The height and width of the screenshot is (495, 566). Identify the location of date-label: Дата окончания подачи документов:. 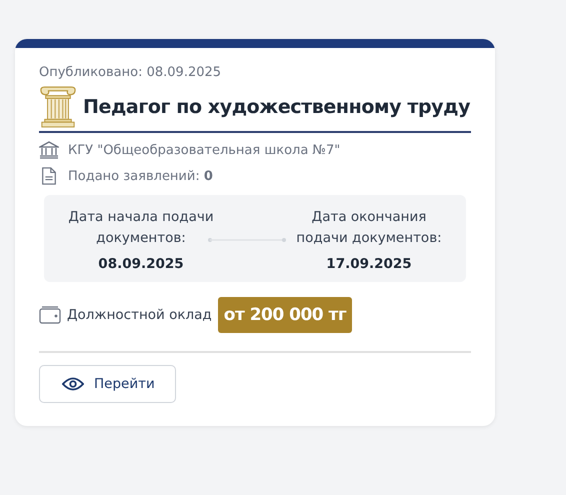
(369, 228).